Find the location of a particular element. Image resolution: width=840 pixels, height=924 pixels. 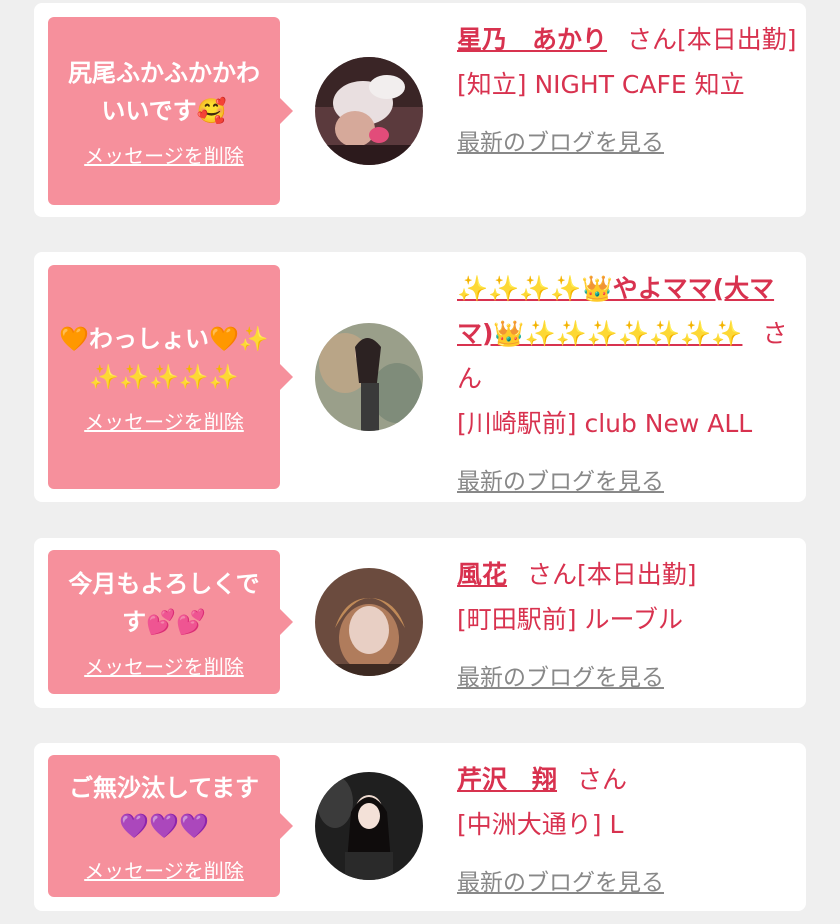

shop-label: [中洲大通り] L is located at coordinates (540, 824).